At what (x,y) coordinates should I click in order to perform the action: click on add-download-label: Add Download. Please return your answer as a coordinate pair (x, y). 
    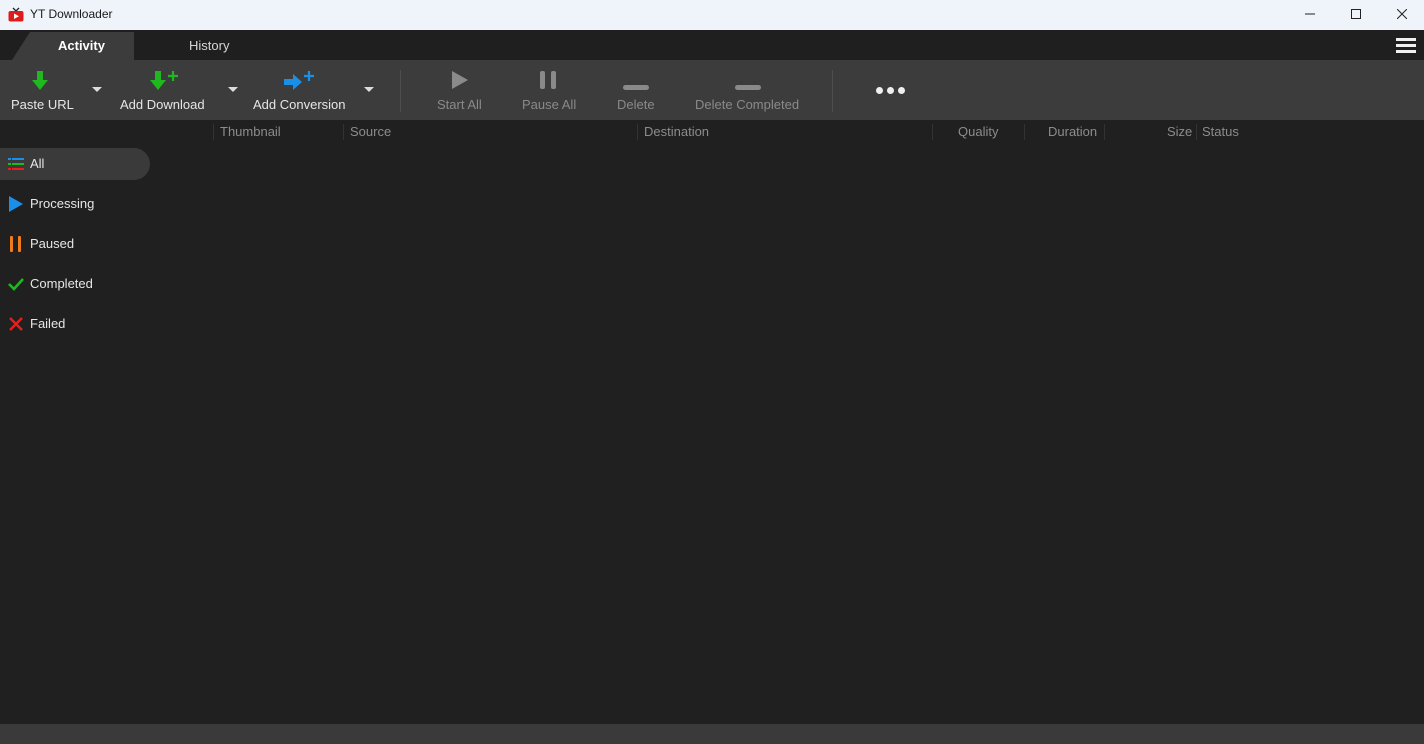
    Looking at the image, I should click on (162, 104).